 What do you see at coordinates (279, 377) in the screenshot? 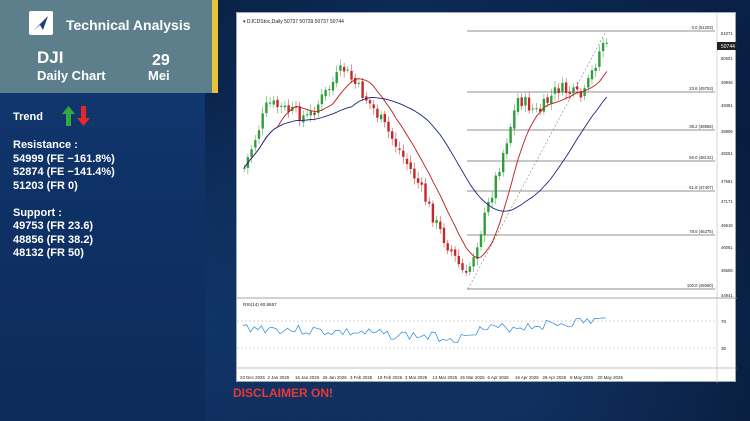
I see `date-tick: 2 Jan 2026` at bounding box center [279, 377].